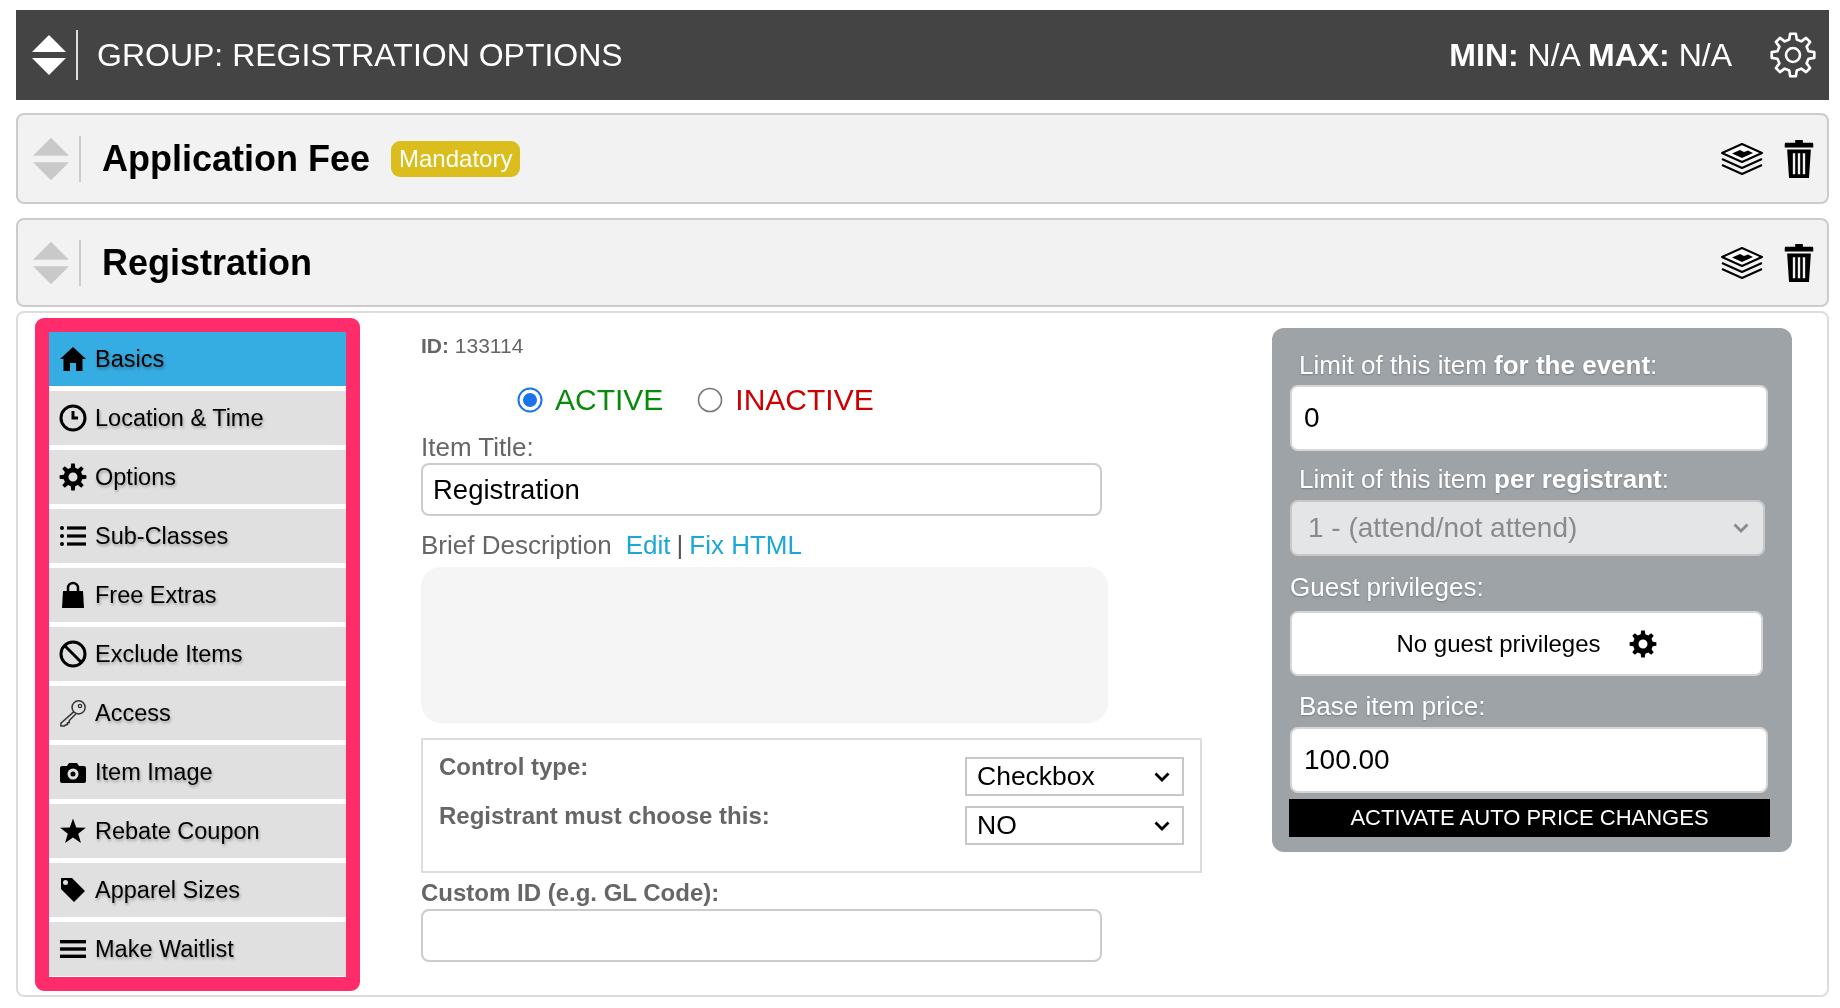 This screenshot has height=1008, width=1840. Describe the element at coordinates (1074, 776) in the screenshot. I see `dropdown: Checkbox` at that location.